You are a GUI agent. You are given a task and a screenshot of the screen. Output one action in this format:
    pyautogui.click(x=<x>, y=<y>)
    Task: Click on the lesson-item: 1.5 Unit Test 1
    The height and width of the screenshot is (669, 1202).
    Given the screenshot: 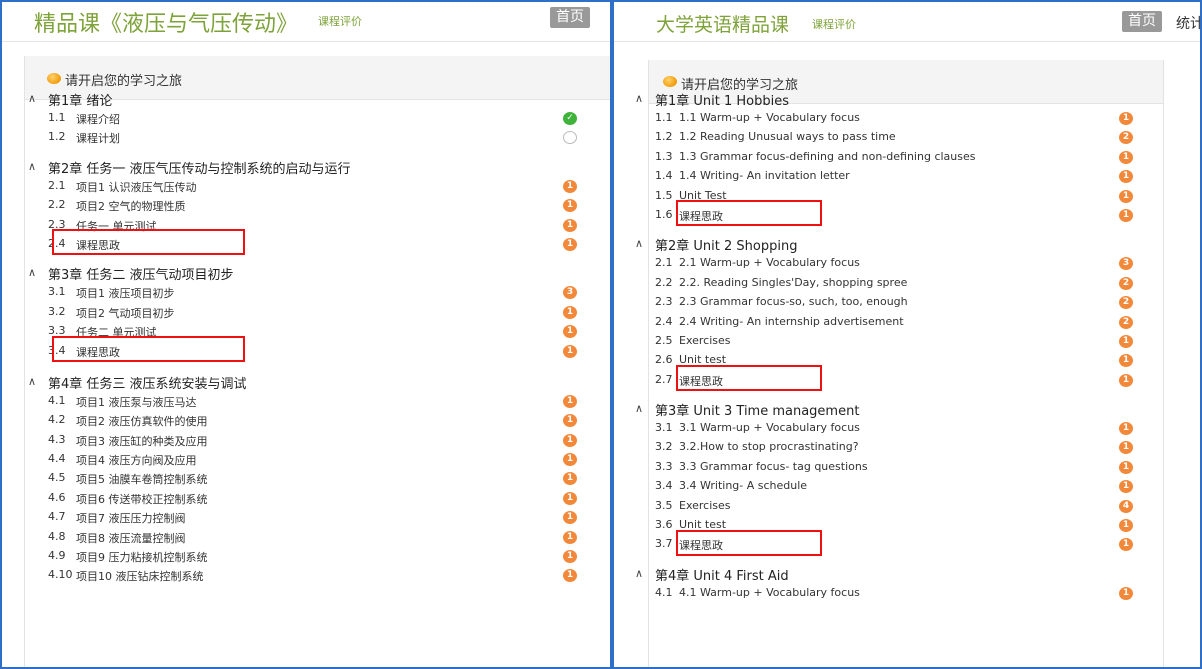 What is the action you would take?
    pyautogui.click(x=907, y=196)
    